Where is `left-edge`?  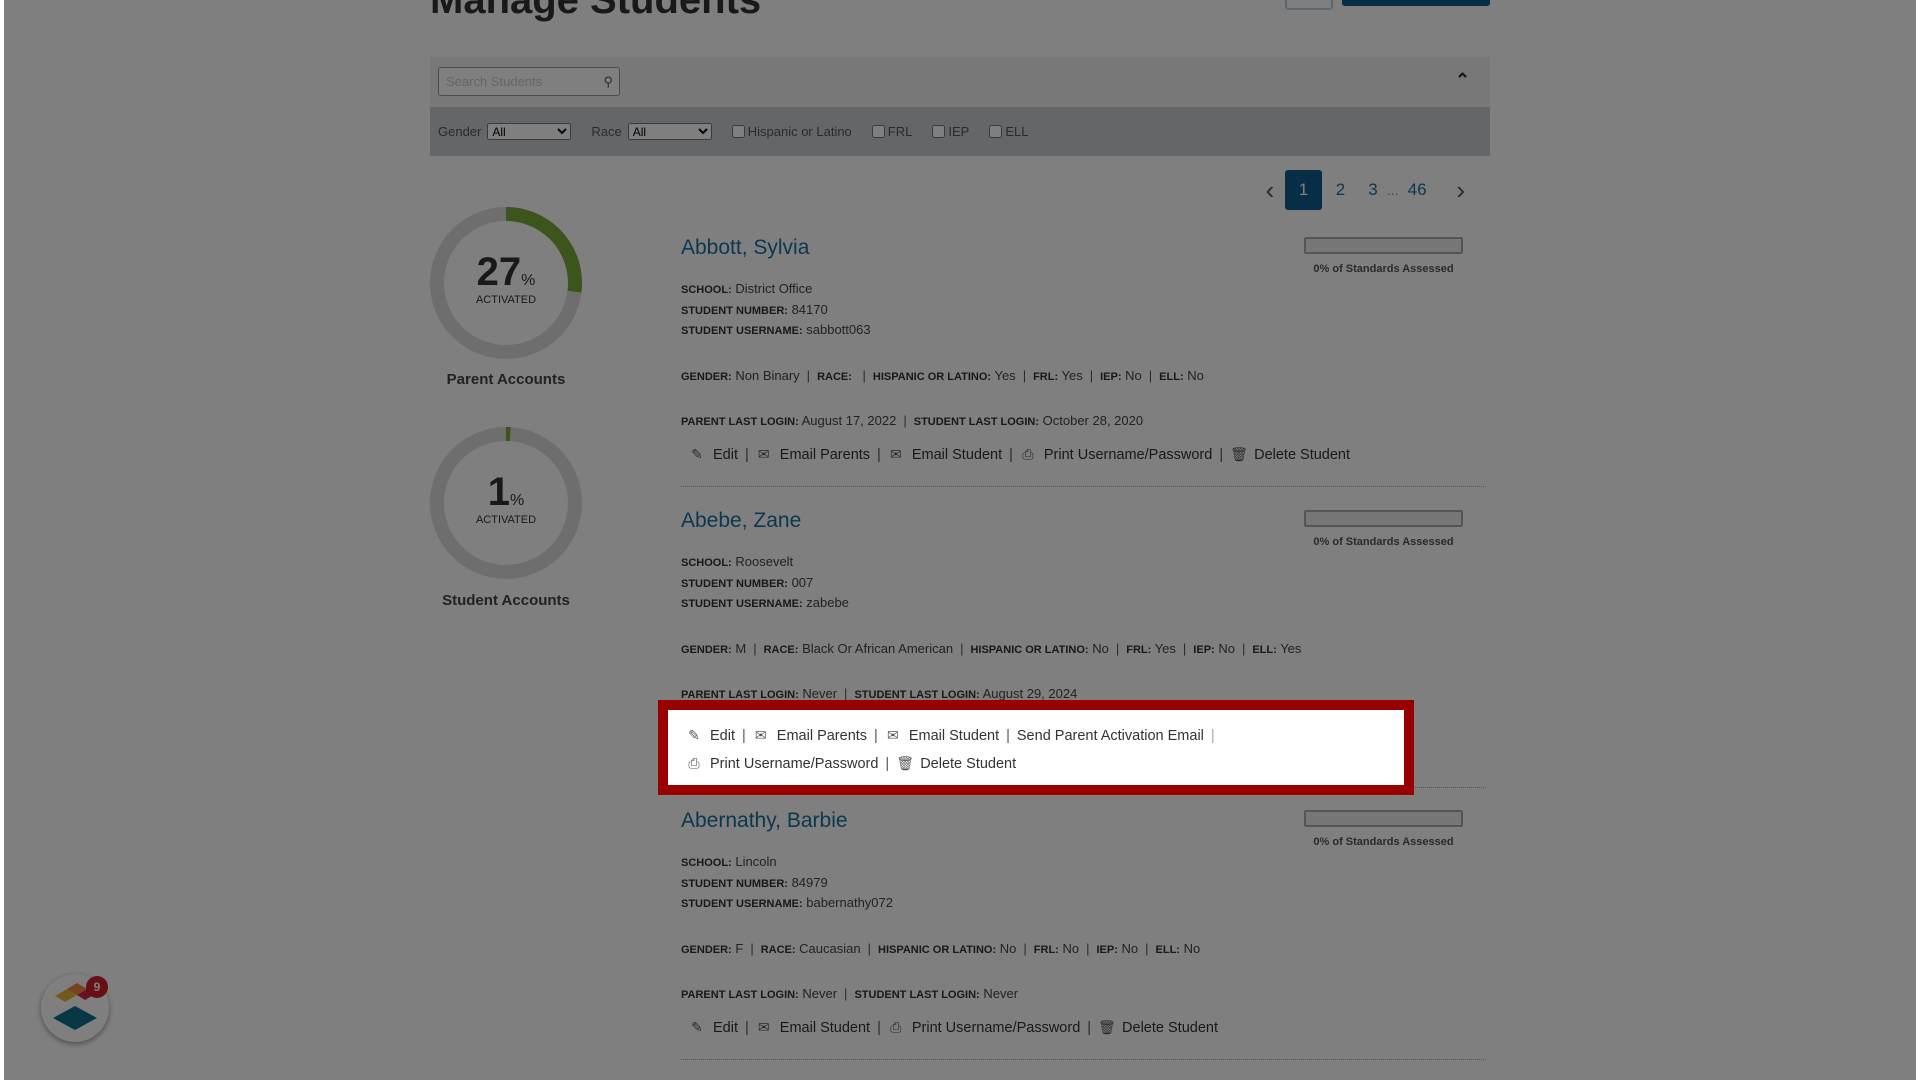
left-edge is located at coordinates (2, 540).